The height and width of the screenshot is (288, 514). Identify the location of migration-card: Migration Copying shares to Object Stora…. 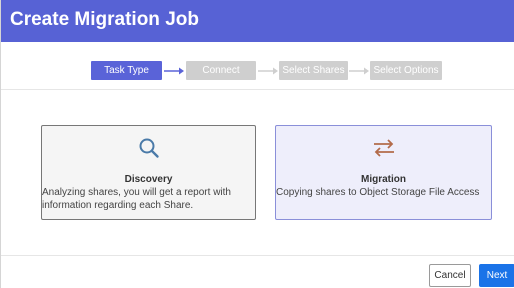
(383, 172).